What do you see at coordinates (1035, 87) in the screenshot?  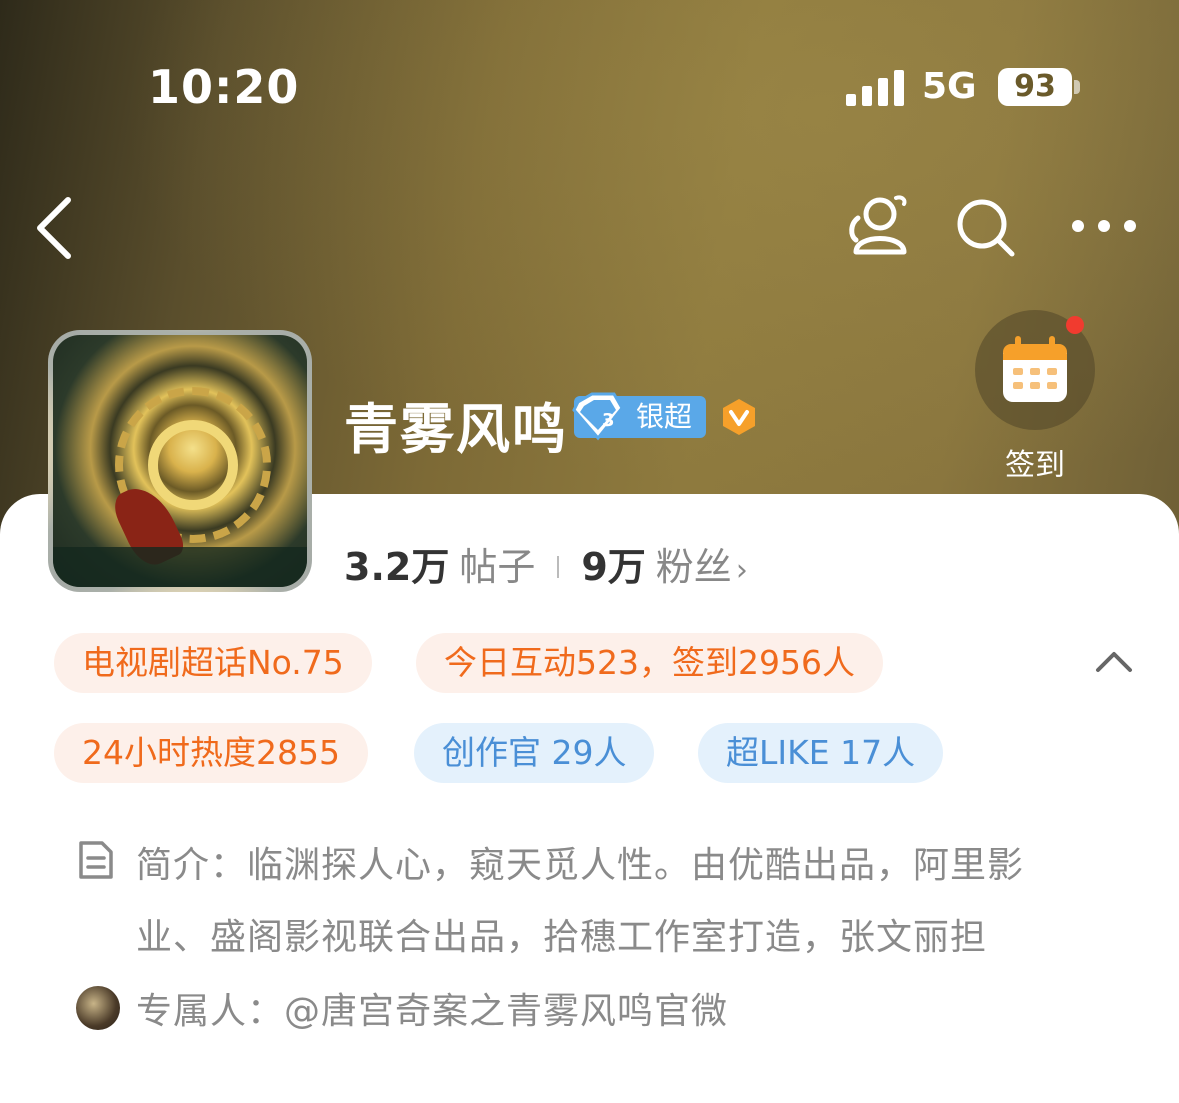 I see `battery-icon: 93` at bounding box center [1035, 87].